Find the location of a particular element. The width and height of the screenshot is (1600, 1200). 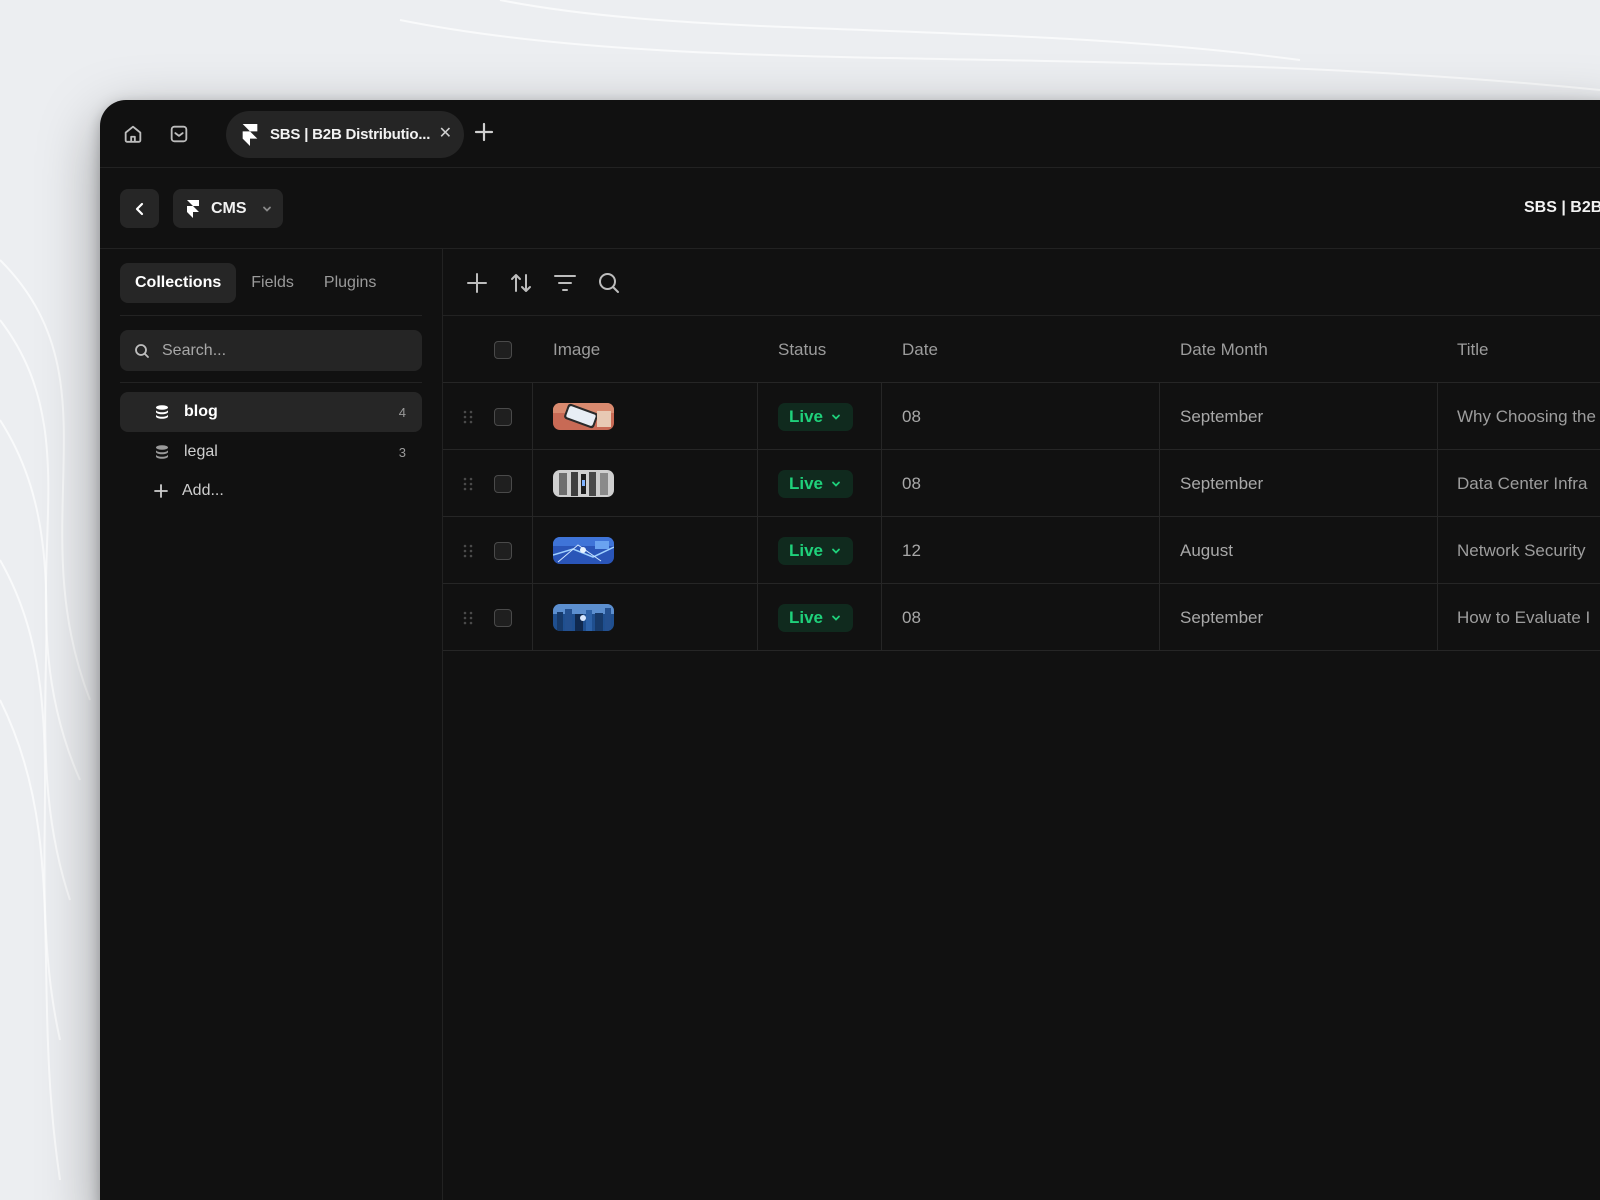

cell-date-month: August is located at coordinates (1206, 551).